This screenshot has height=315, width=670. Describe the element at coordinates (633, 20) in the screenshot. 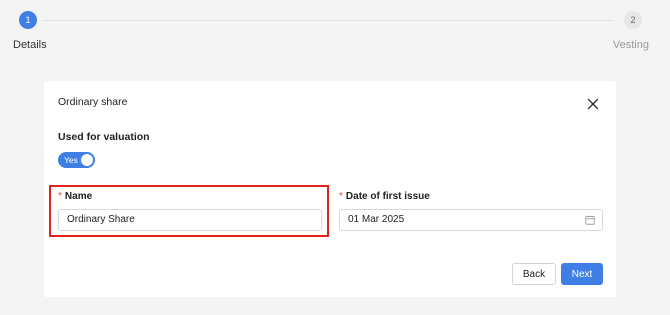

I see `step-2-indicator: 2` at that location.